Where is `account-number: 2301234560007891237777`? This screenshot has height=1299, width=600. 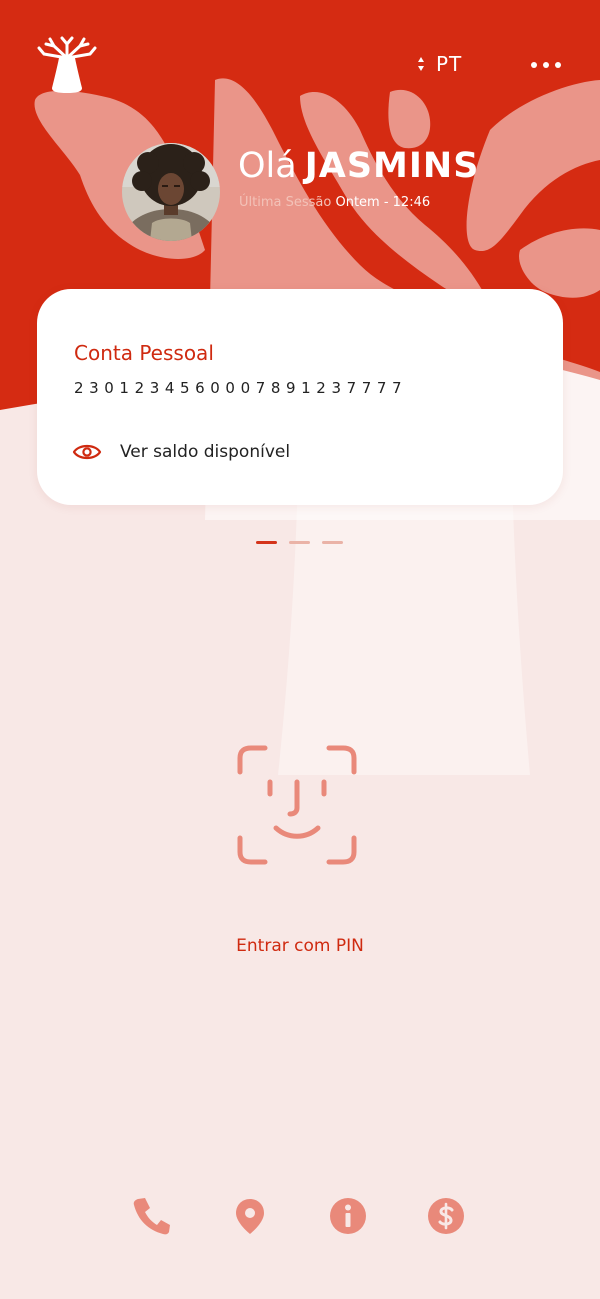
account-number: 2301234560007891237777 is located at coordinates (241, 388).